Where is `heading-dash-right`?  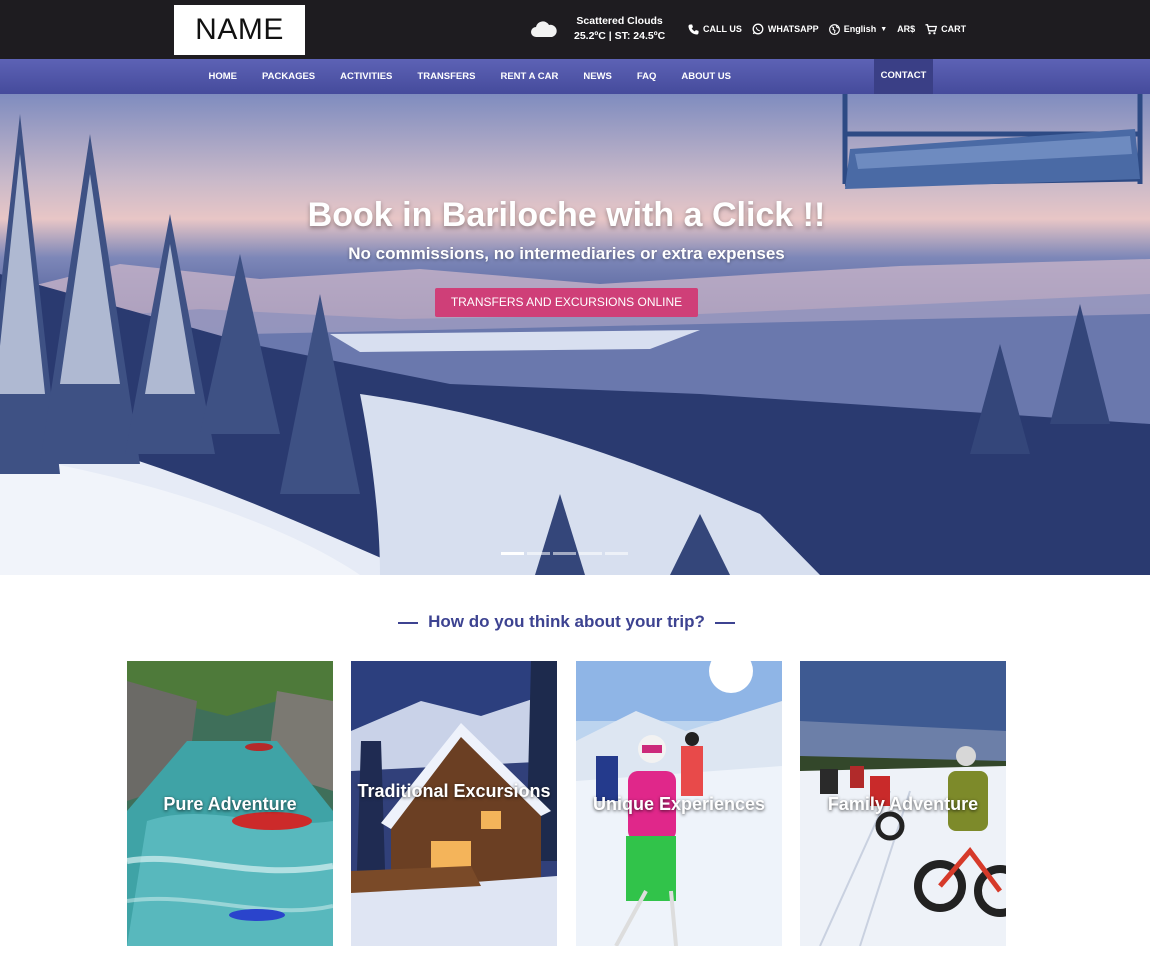 heading-dash-right is located at coordinates (724, 622).